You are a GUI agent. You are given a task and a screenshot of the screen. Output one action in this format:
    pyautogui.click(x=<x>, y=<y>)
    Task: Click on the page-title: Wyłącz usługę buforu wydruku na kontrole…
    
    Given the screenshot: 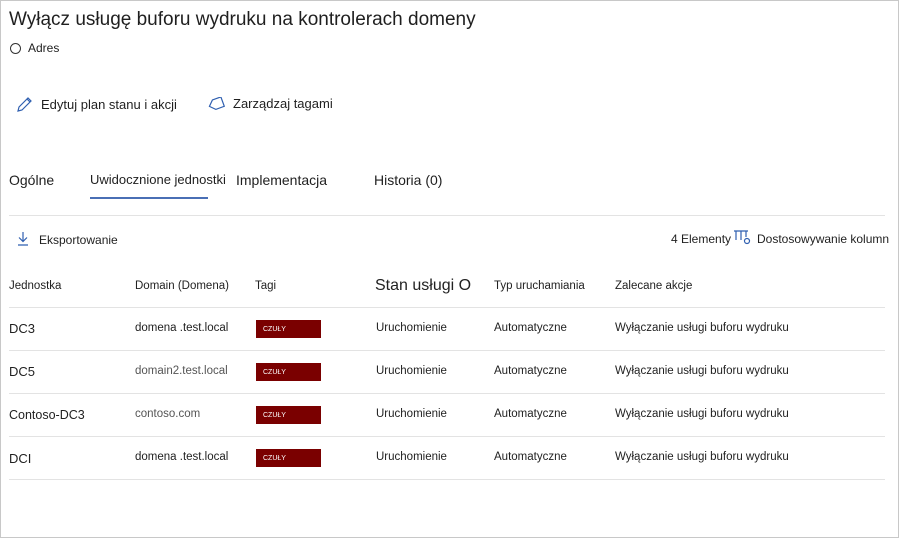 What is the action you would take?
    pyautogui.click(x=242, y=19)
    